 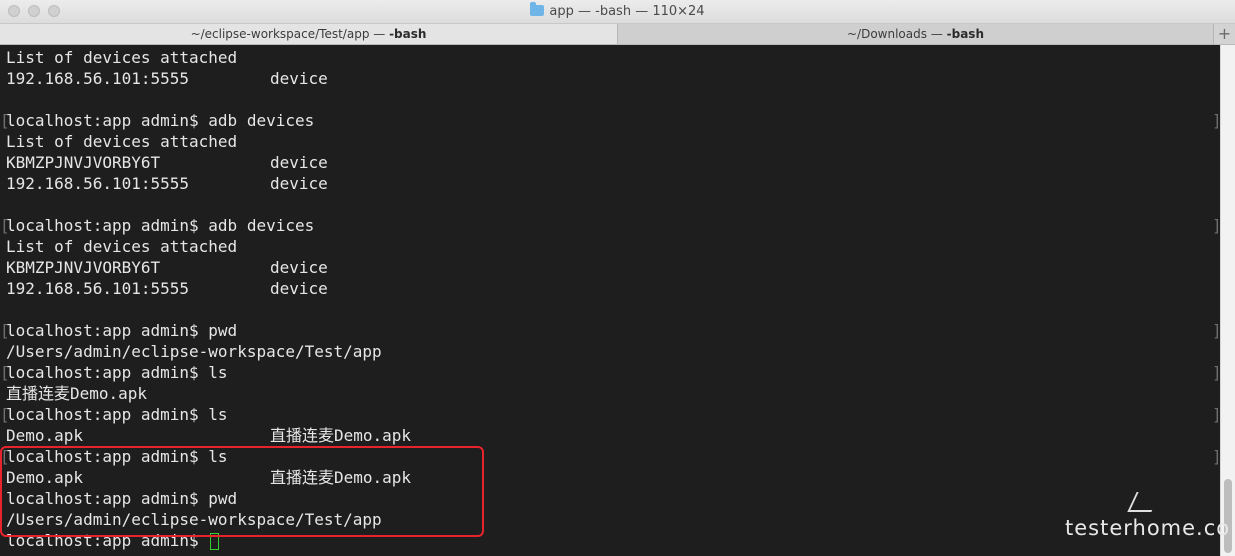 I want to click on title-bar: app — -bash — 110×24, so click(x=617, y=12).